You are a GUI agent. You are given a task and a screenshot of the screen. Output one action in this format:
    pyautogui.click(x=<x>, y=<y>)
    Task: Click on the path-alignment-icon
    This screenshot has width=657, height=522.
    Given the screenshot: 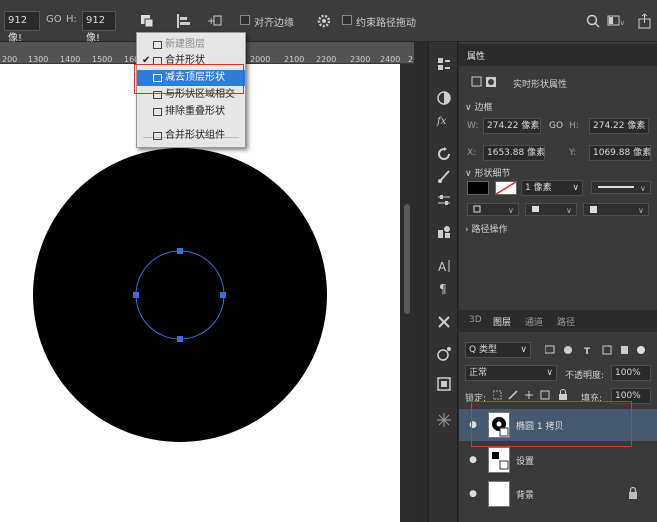 What is the action you would take?
    pyautogui.click(x=183, y=21)
    